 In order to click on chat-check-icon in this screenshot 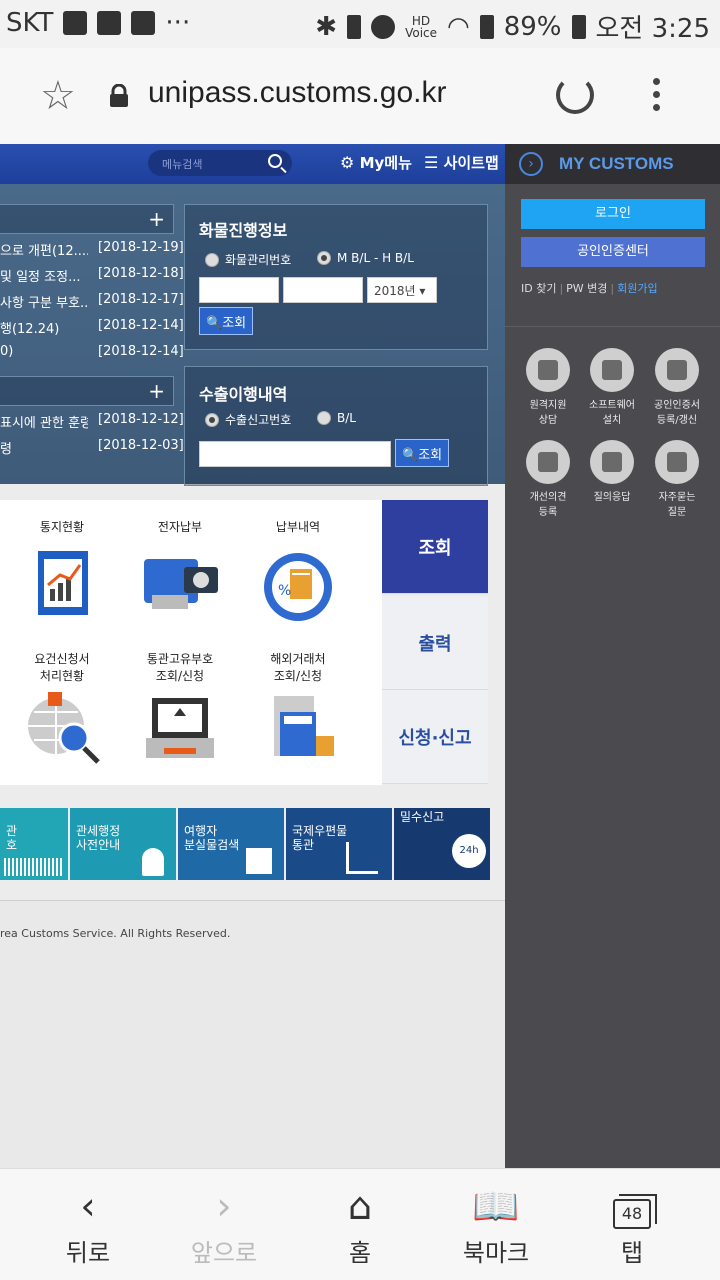, I will do `click(548, 462)`.